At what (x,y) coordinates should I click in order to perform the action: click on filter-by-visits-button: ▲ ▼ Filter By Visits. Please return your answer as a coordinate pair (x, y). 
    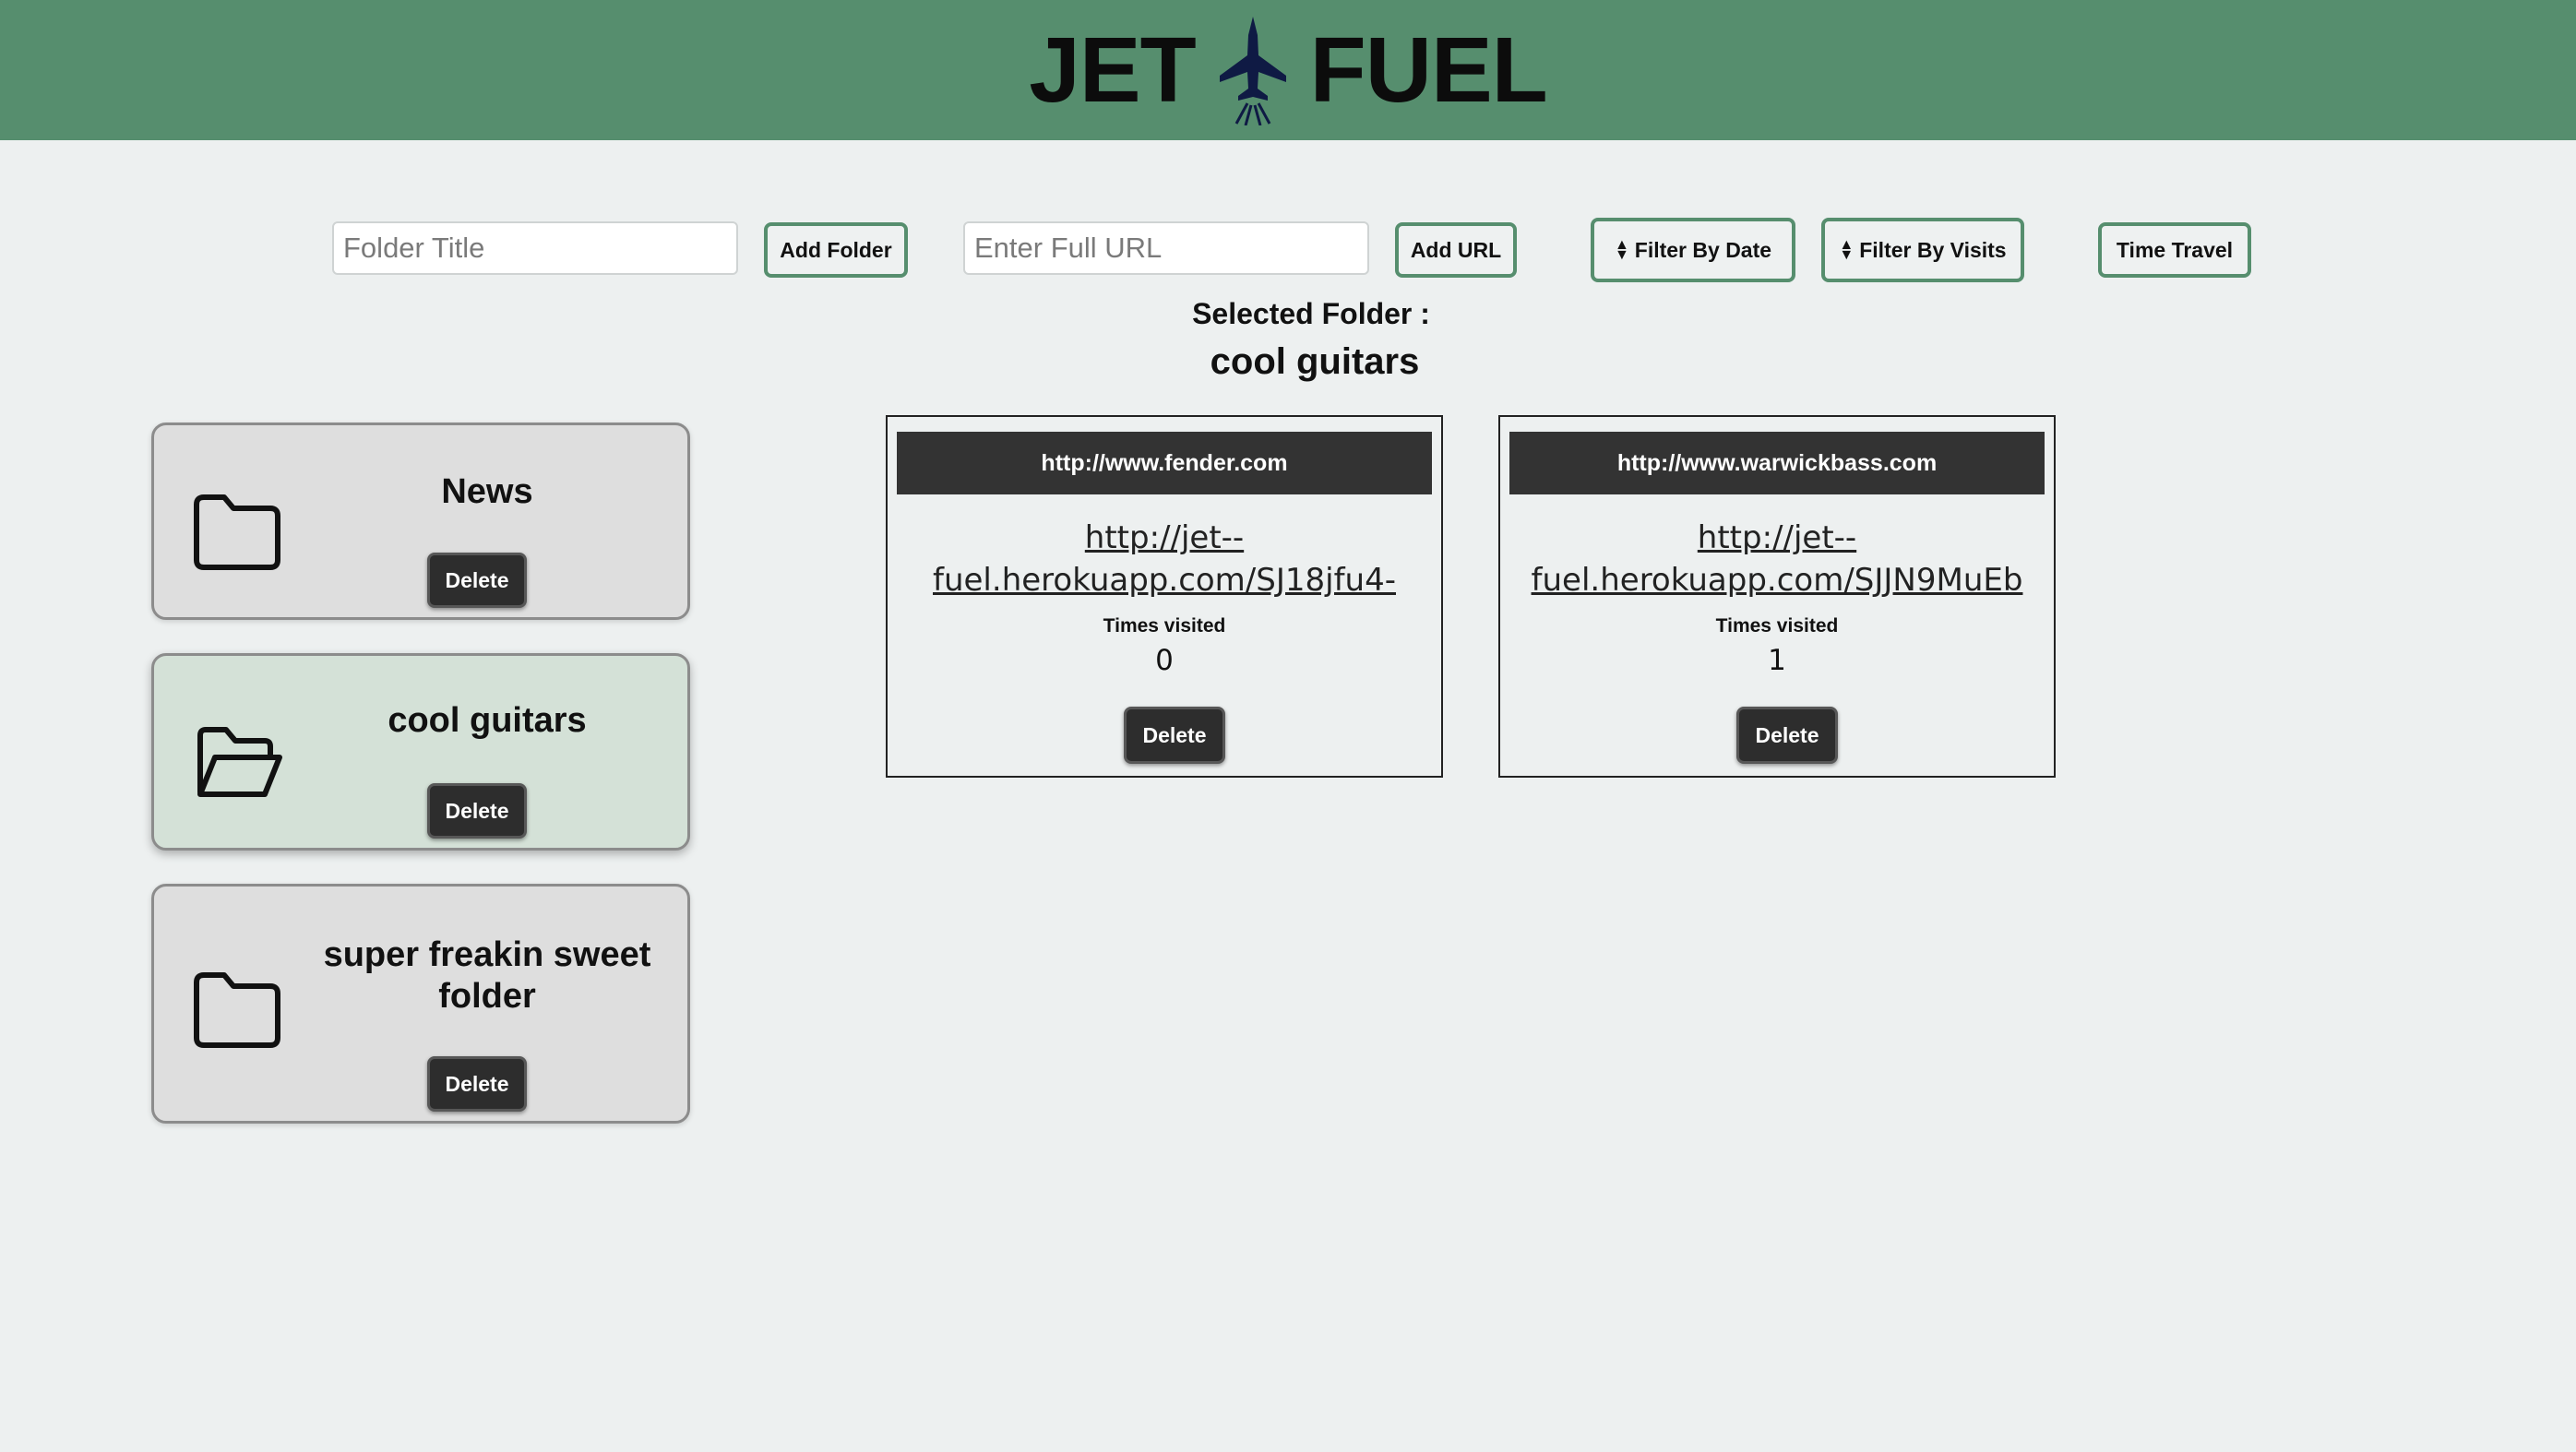
    Looking at the image, I should click on (1922, 250).